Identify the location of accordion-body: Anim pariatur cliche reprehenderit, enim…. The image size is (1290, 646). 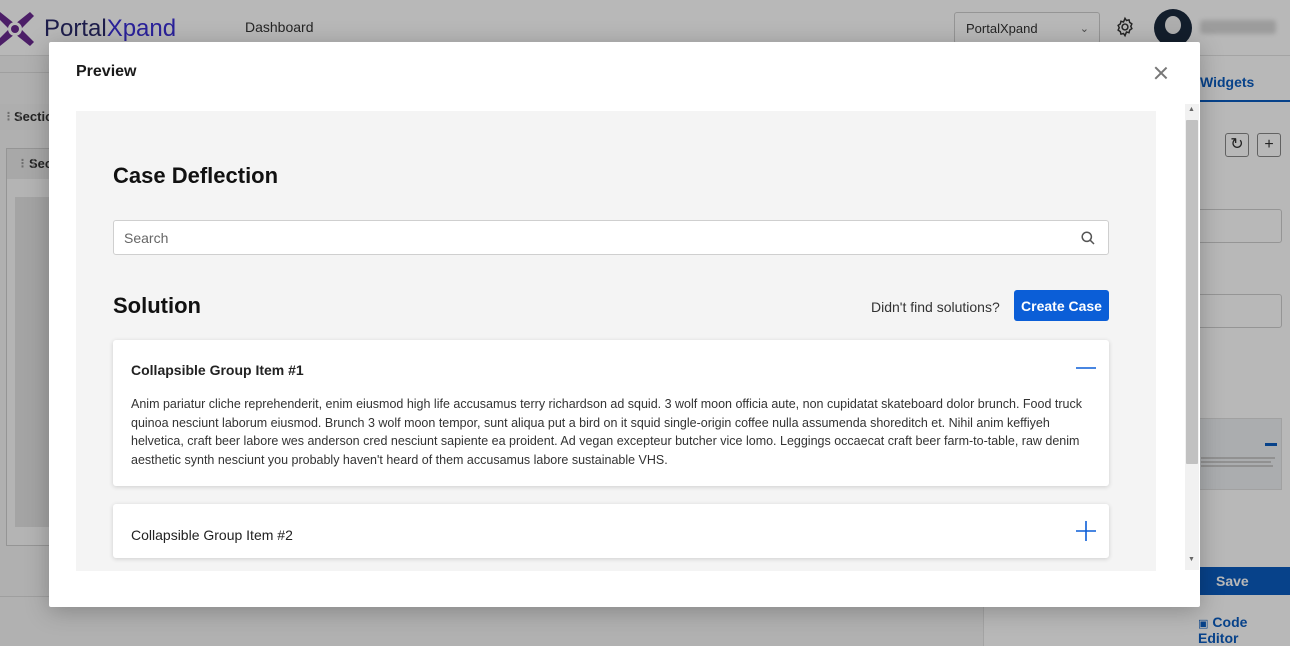
(606, 432).